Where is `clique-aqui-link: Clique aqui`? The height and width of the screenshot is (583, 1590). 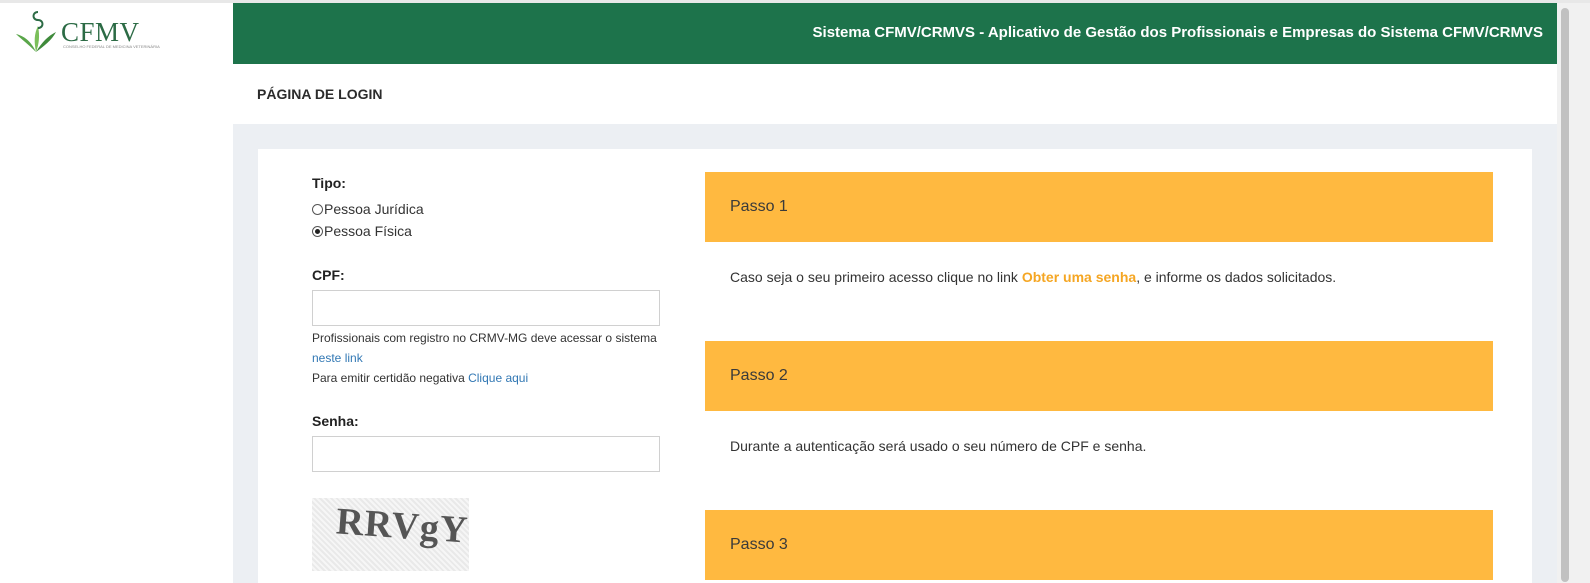 clique-aqui-link: Clique aqui is located at coordinates (498, 378).